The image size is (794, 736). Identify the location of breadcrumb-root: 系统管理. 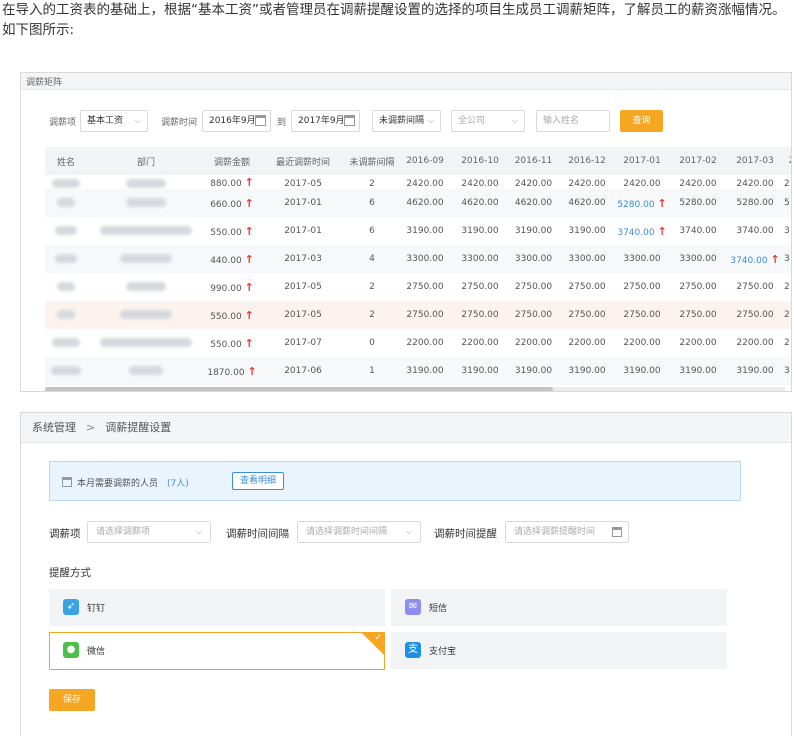
(54, 427).